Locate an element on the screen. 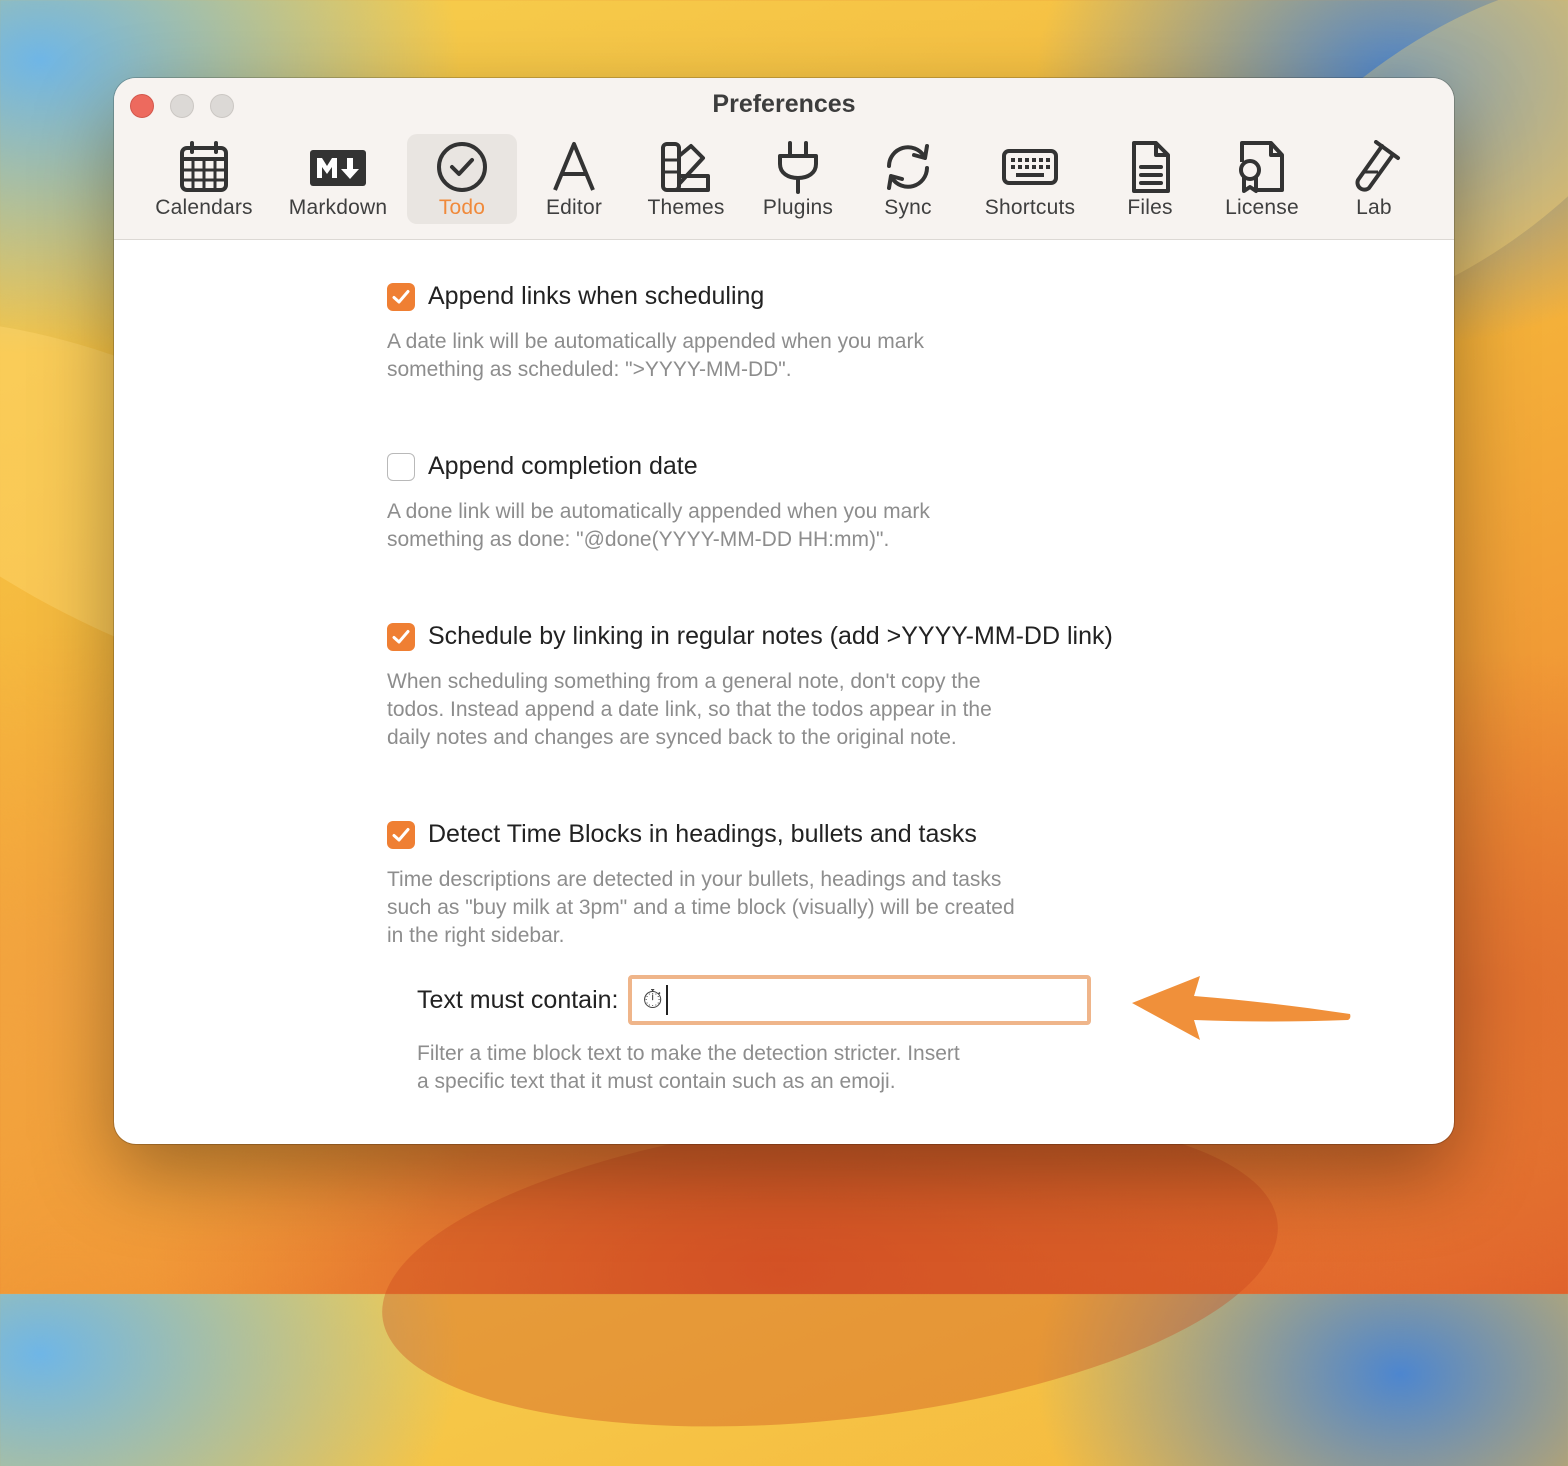 This screenshot has width=1568, height=1466. field-value: ⏱ is located at coordinates (652, 1000).